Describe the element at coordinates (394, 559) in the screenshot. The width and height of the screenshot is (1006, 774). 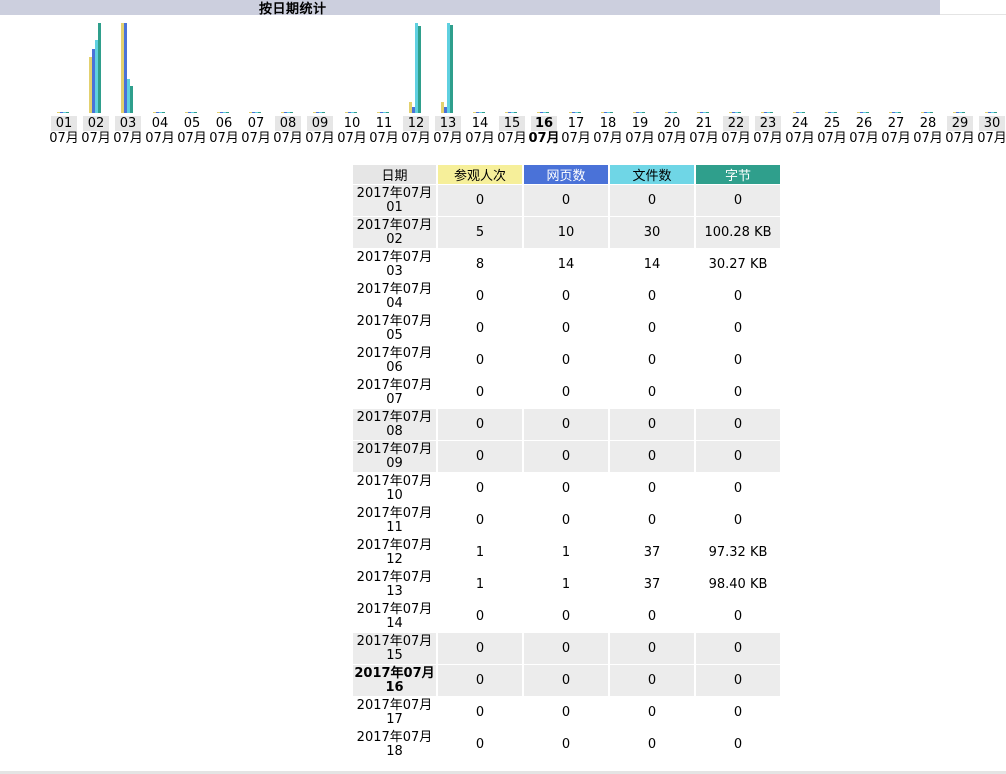
I see `date-cell-day: 12` at that location.